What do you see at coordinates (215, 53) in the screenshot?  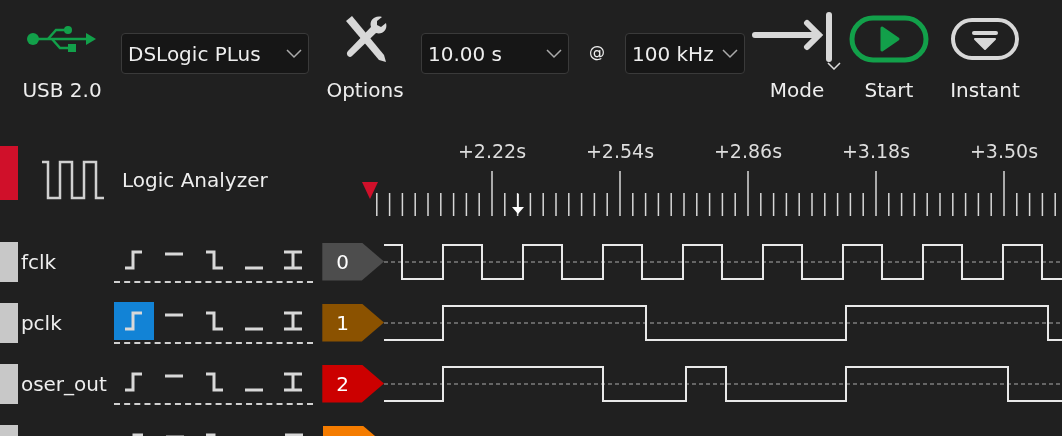 I see `dropdown: DSLogic PLus` at bounding box center [215, 53].